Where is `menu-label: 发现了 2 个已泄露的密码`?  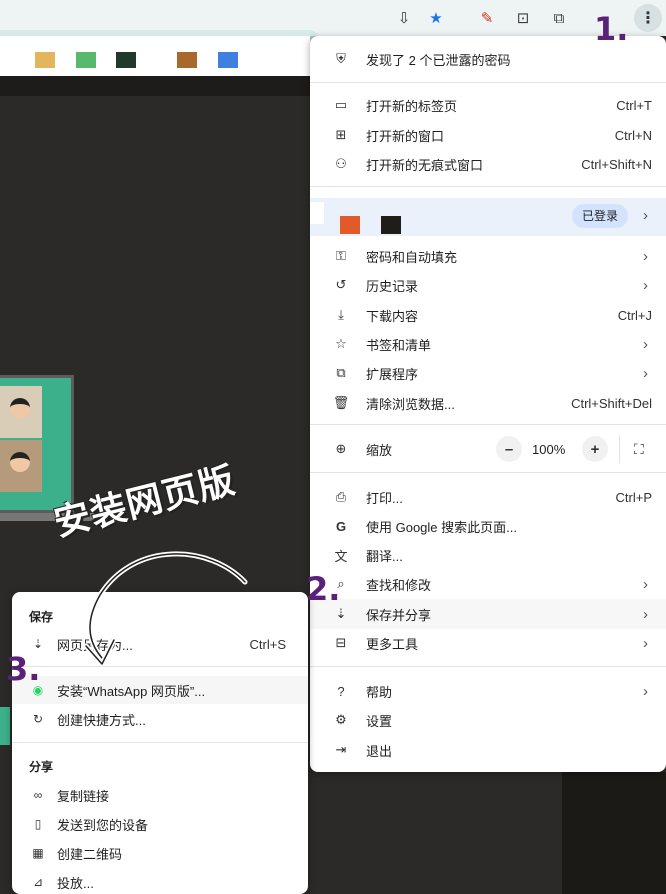
menu-label: 发现了 2 个已泄露的密码 is located at coordinates (438, 60).